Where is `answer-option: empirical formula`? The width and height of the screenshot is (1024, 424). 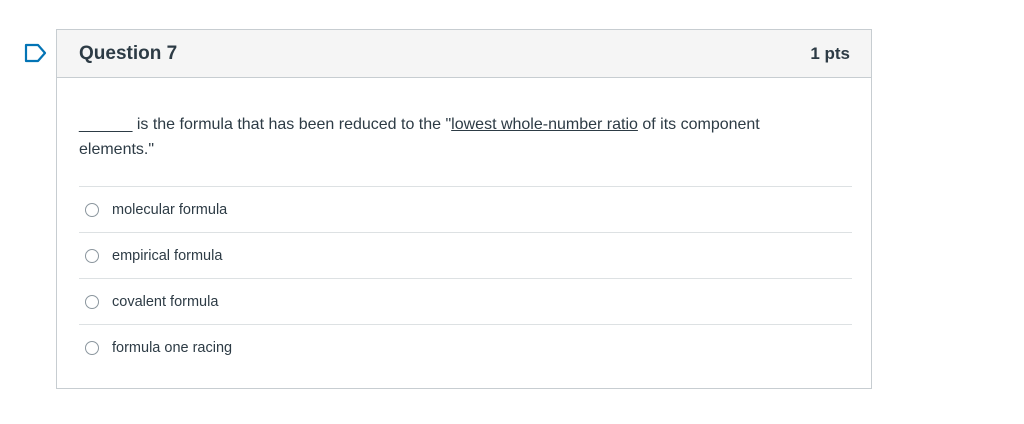
answer-option: empirical formula is located at coordinates (465, 256).